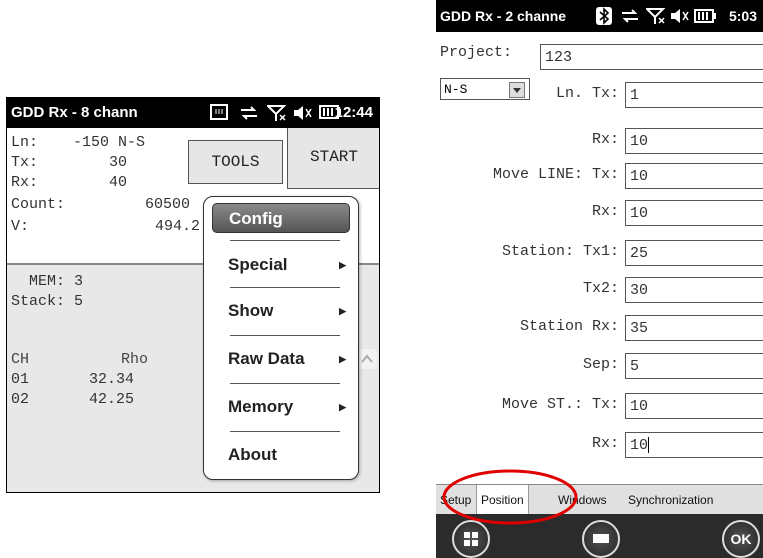  I want to click on ln-tx-input: 1, so click(694, 95).